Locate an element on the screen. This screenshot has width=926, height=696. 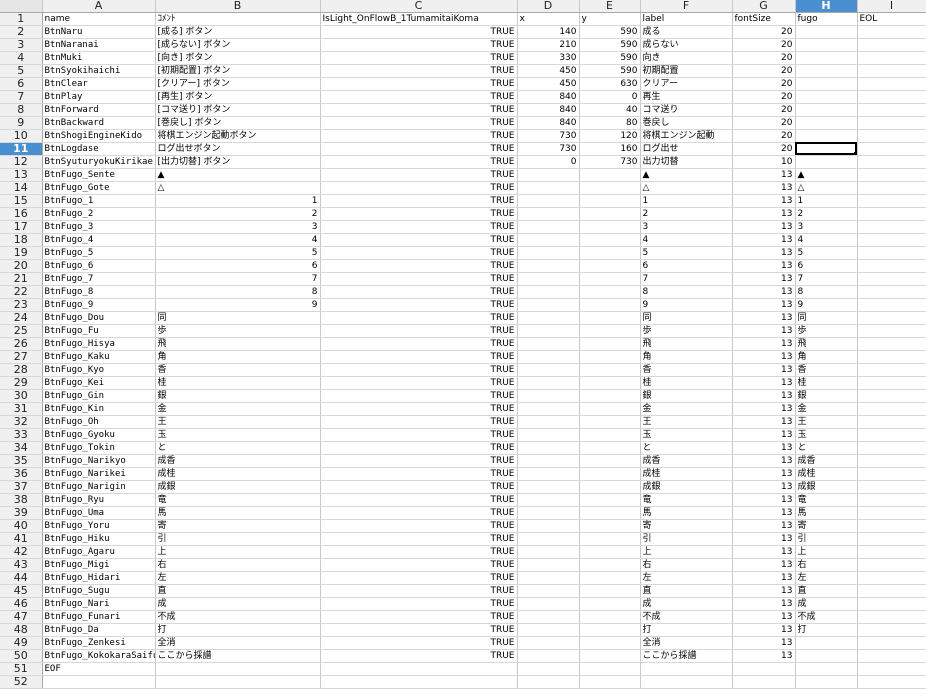
cell-a: BtnFugo_Zenkesi is located at coordinates (99, 643).